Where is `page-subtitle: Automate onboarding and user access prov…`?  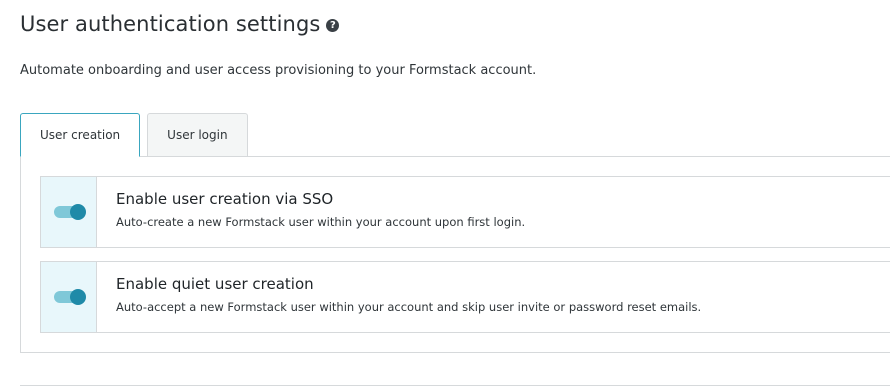 page-subtitle: Automate onboarding and user access prov… is located at coordinates (278, 70).